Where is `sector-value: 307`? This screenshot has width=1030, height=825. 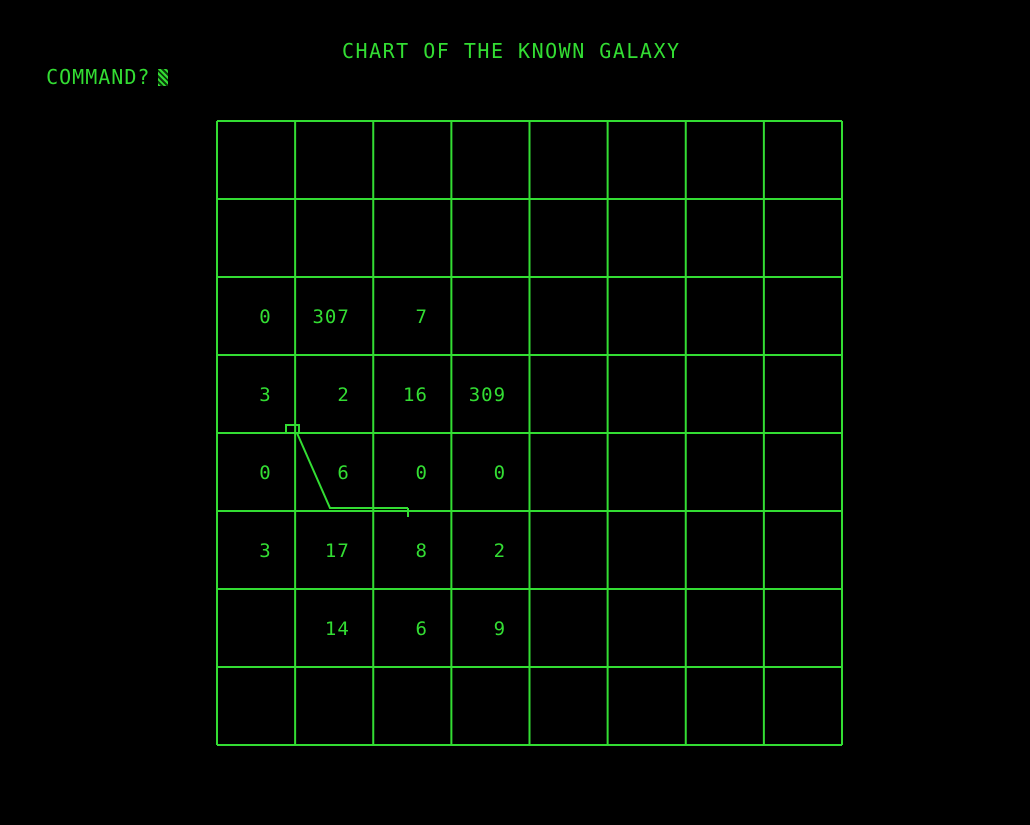
sector-value: 307 is located at coordinates (330, 317).